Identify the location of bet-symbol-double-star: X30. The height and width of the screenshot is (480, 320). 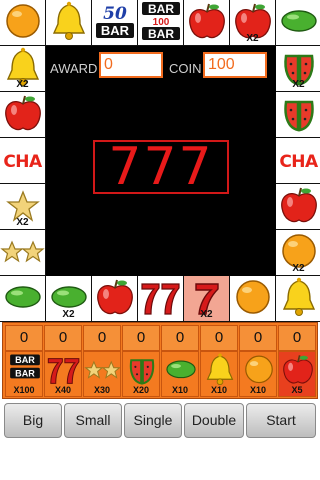
(102, 374).